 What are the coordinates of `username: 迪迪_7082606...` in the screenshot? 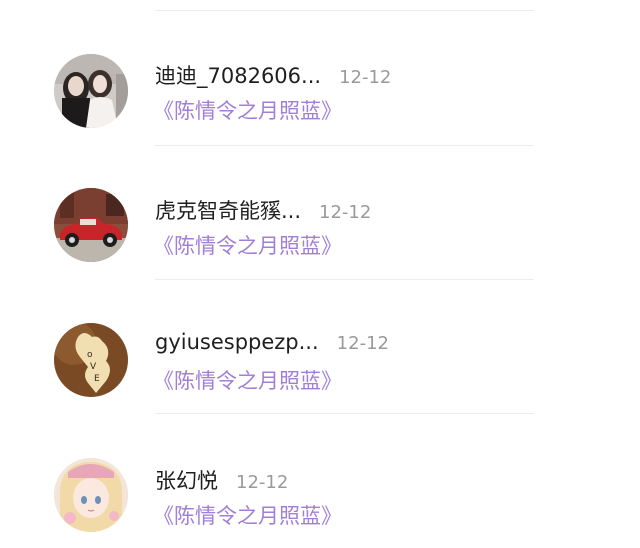 It's located at (238, 75).